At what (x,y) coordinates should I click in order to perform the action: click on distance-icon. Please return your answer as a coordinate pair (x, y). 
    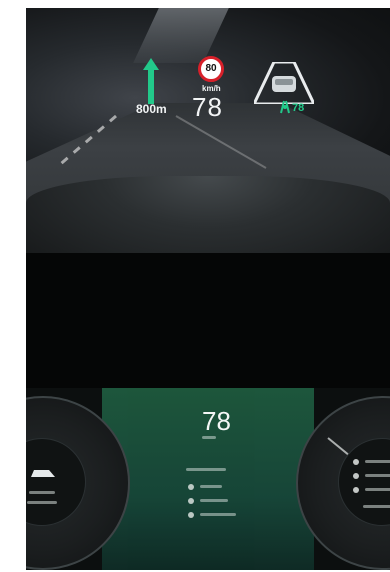
    Looking at the image, I should click on (356, 476).